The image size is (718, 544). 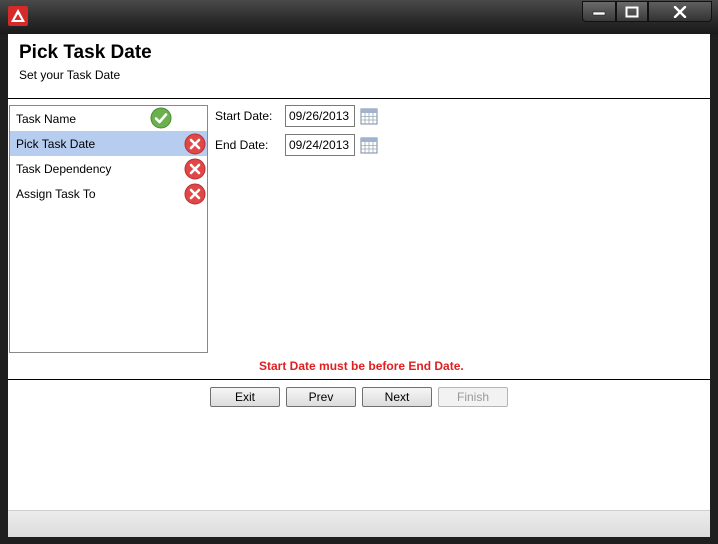 What do you see at coordinates (359, 523) in the screenshot?
I see `status-bar` at bounding box center [359, 523].